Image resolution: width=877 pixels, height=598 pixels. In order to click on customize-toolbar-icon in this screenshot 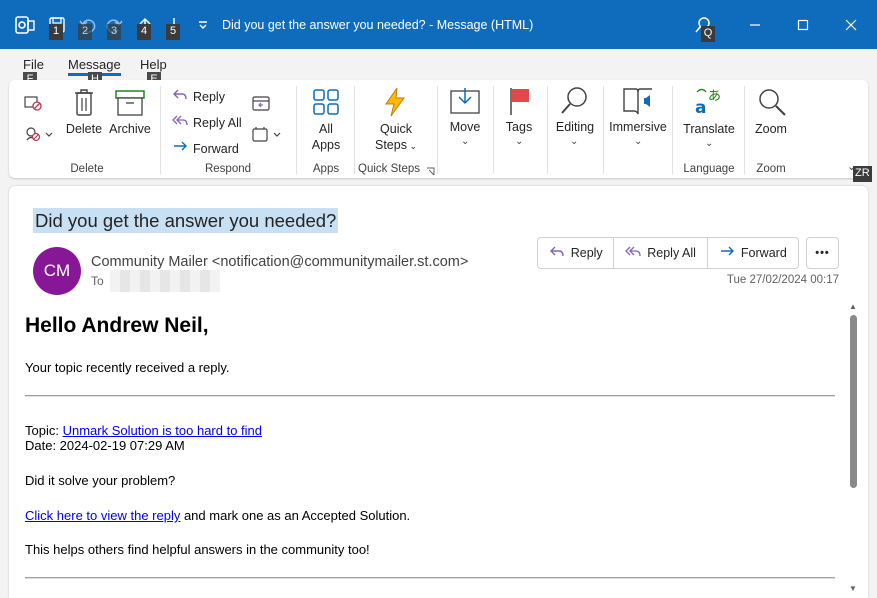, I will do `click(203, 25)`.